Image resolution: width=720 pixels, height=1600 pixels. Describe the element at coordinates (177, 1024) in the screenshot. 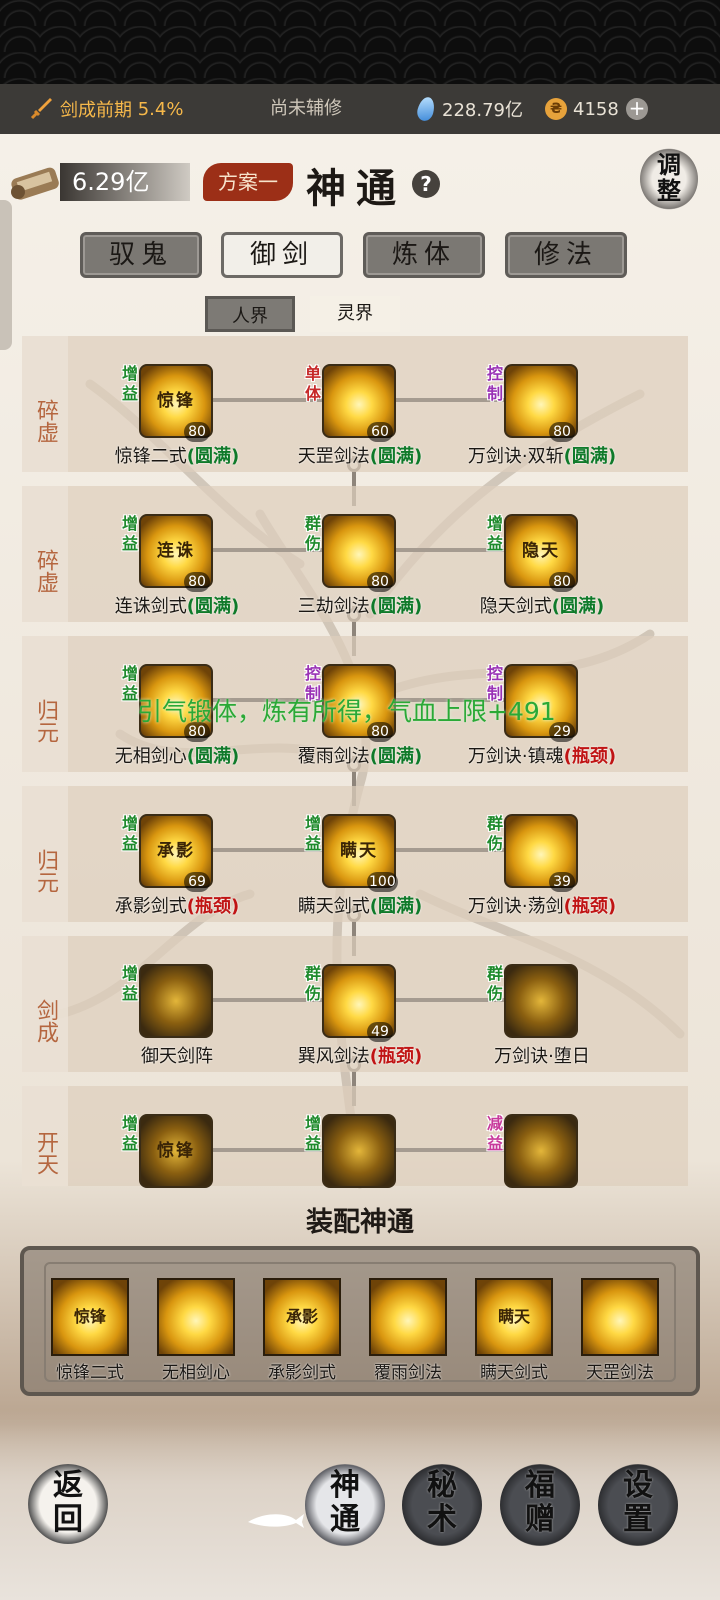

I see `skill-node: 增益 御天剑阵` at that location.